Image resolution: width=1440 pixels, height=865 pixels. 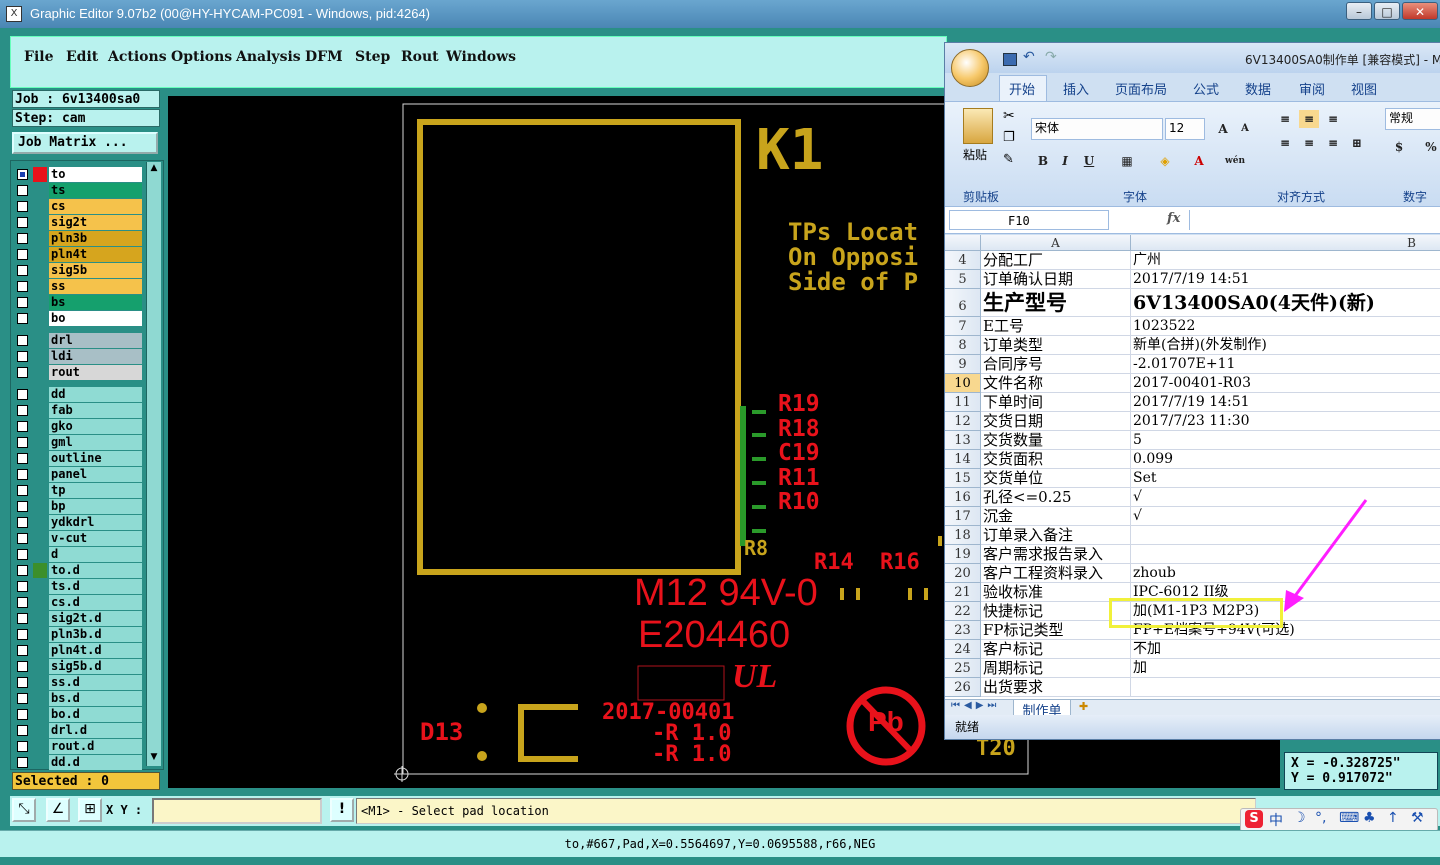 What do you see at coordinates (95, 394) in the screenshot?
I see `layer-name: dd` at bounding box center [95, 394].